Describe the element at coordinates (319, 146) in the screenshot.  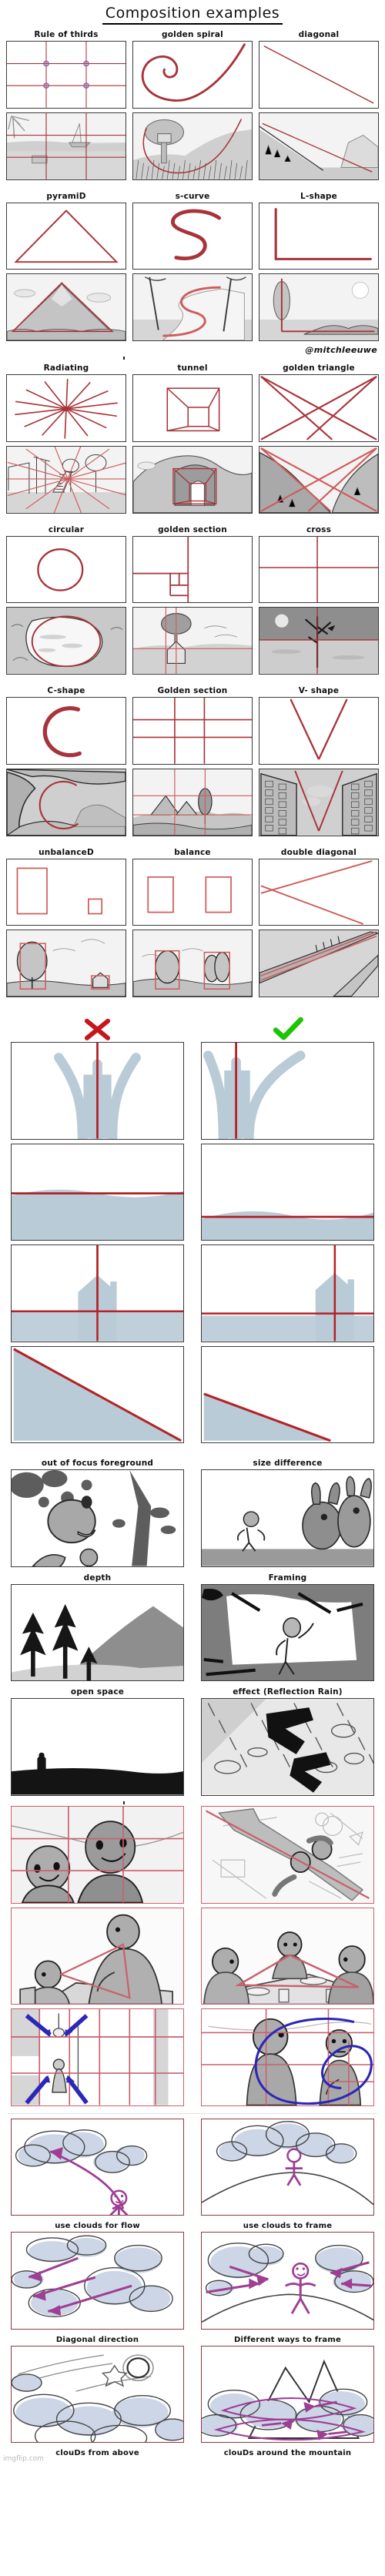
I see `example-panel-mountain-diagonal` at that location.